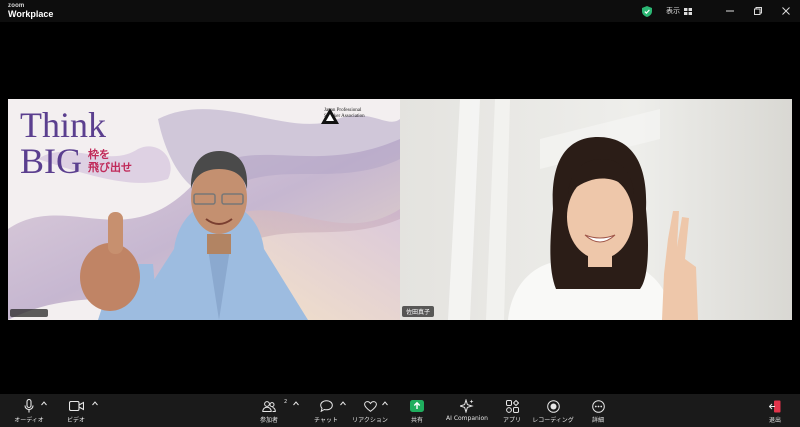  What do you see at coordinates (76, 411) in the screenshot?
I see `video-button: ビデオ` at bounding box center [76, 411].